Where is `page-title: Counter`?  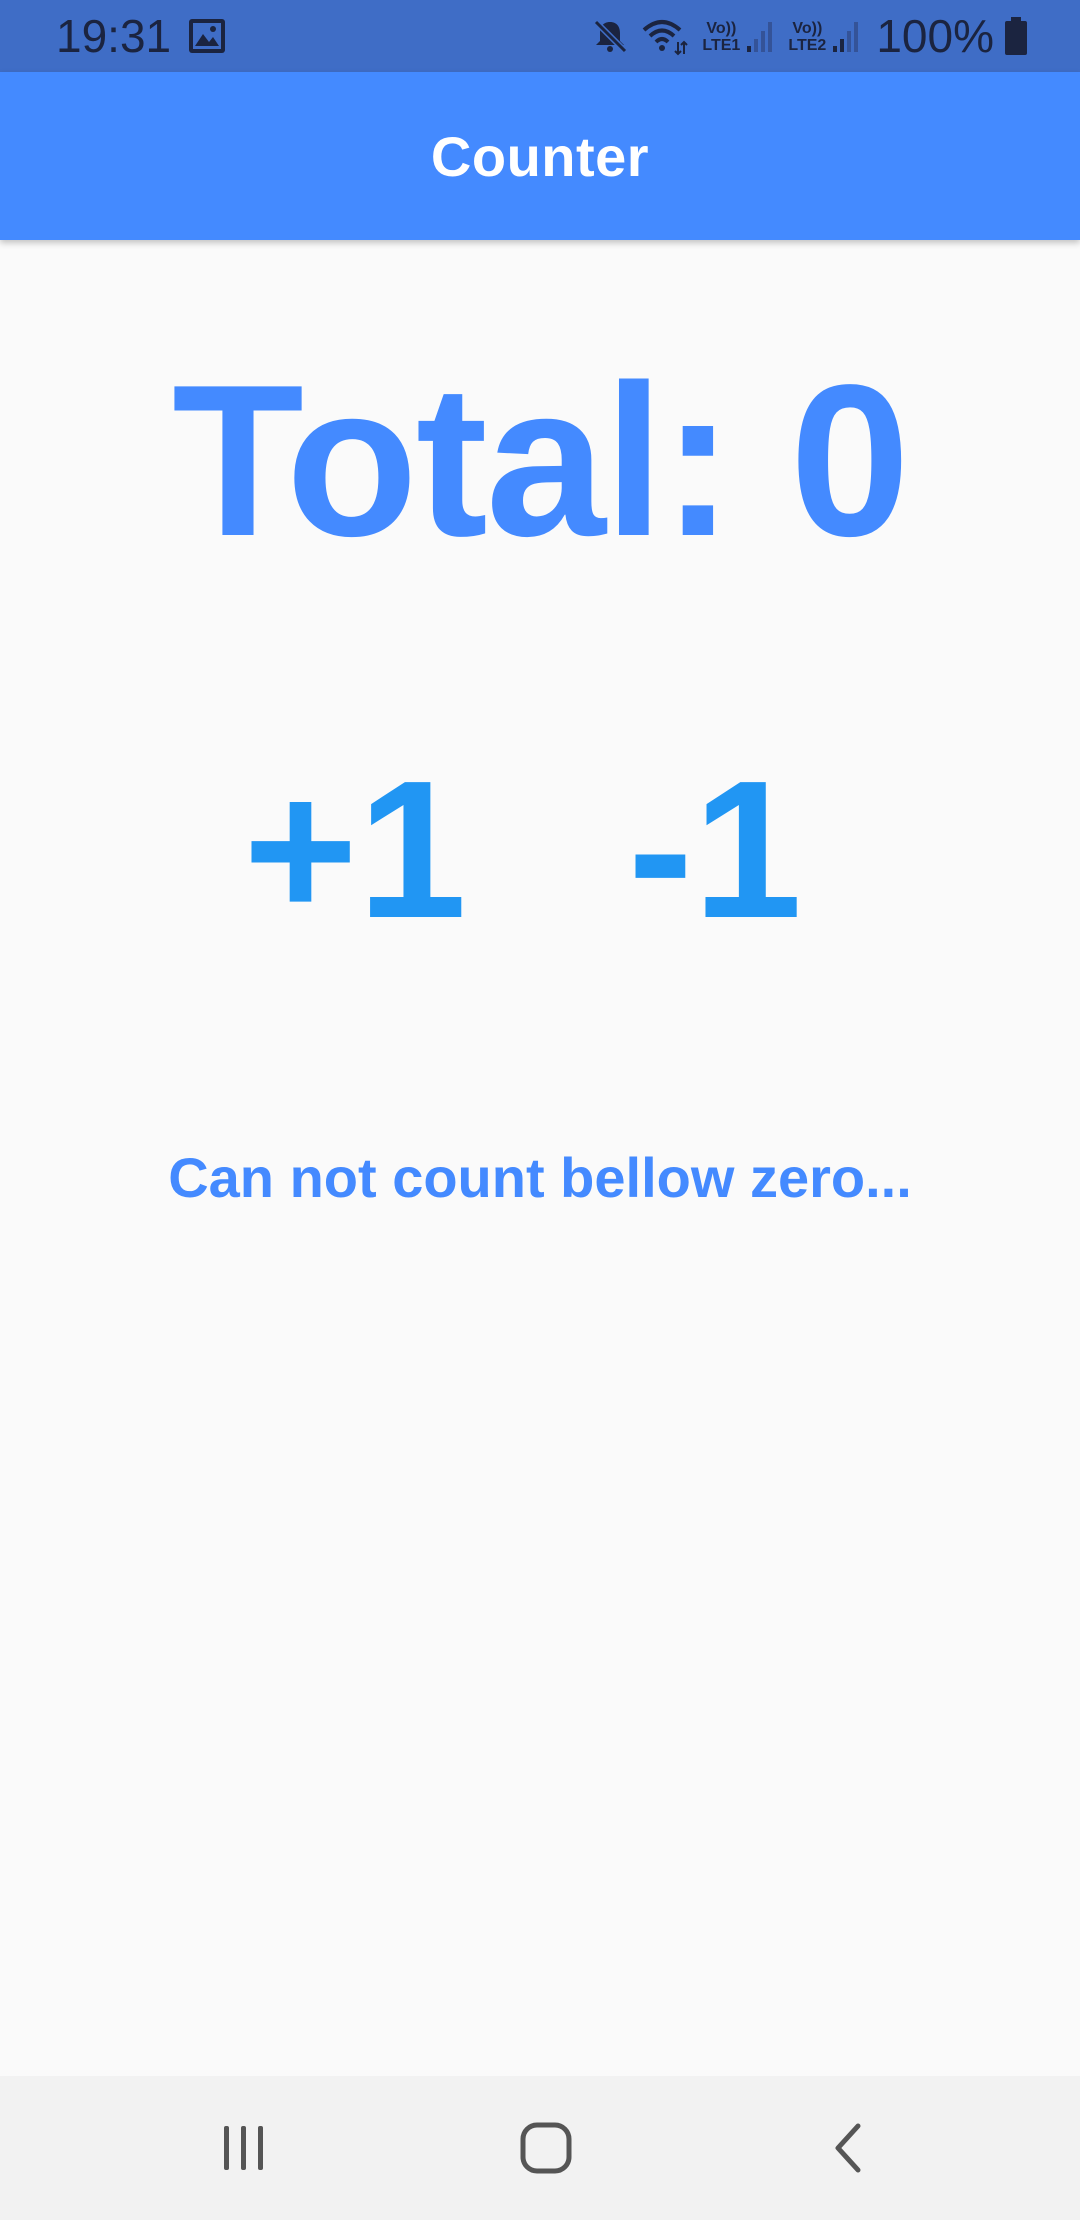 page-title: Counter is located at coordinates (540, 156).